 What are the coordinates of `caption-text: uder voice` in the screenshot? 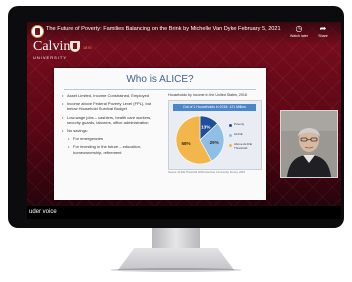 It's located at (43, 212).